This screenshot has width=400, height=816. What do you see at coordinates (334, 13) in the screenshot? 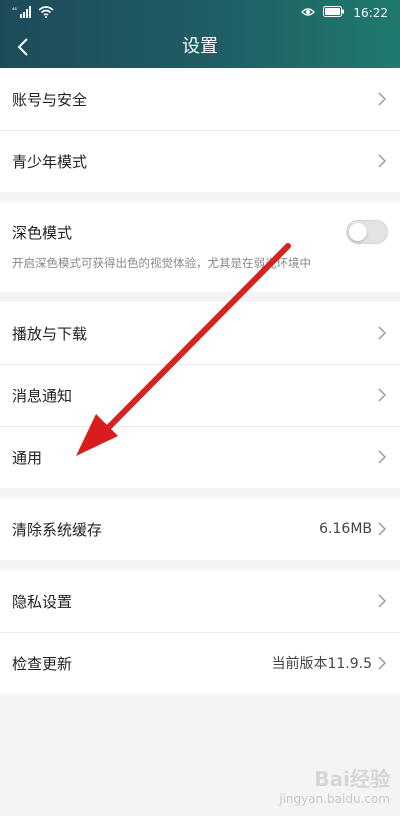
I see `battery-icon` at bounding box center [334, 13].